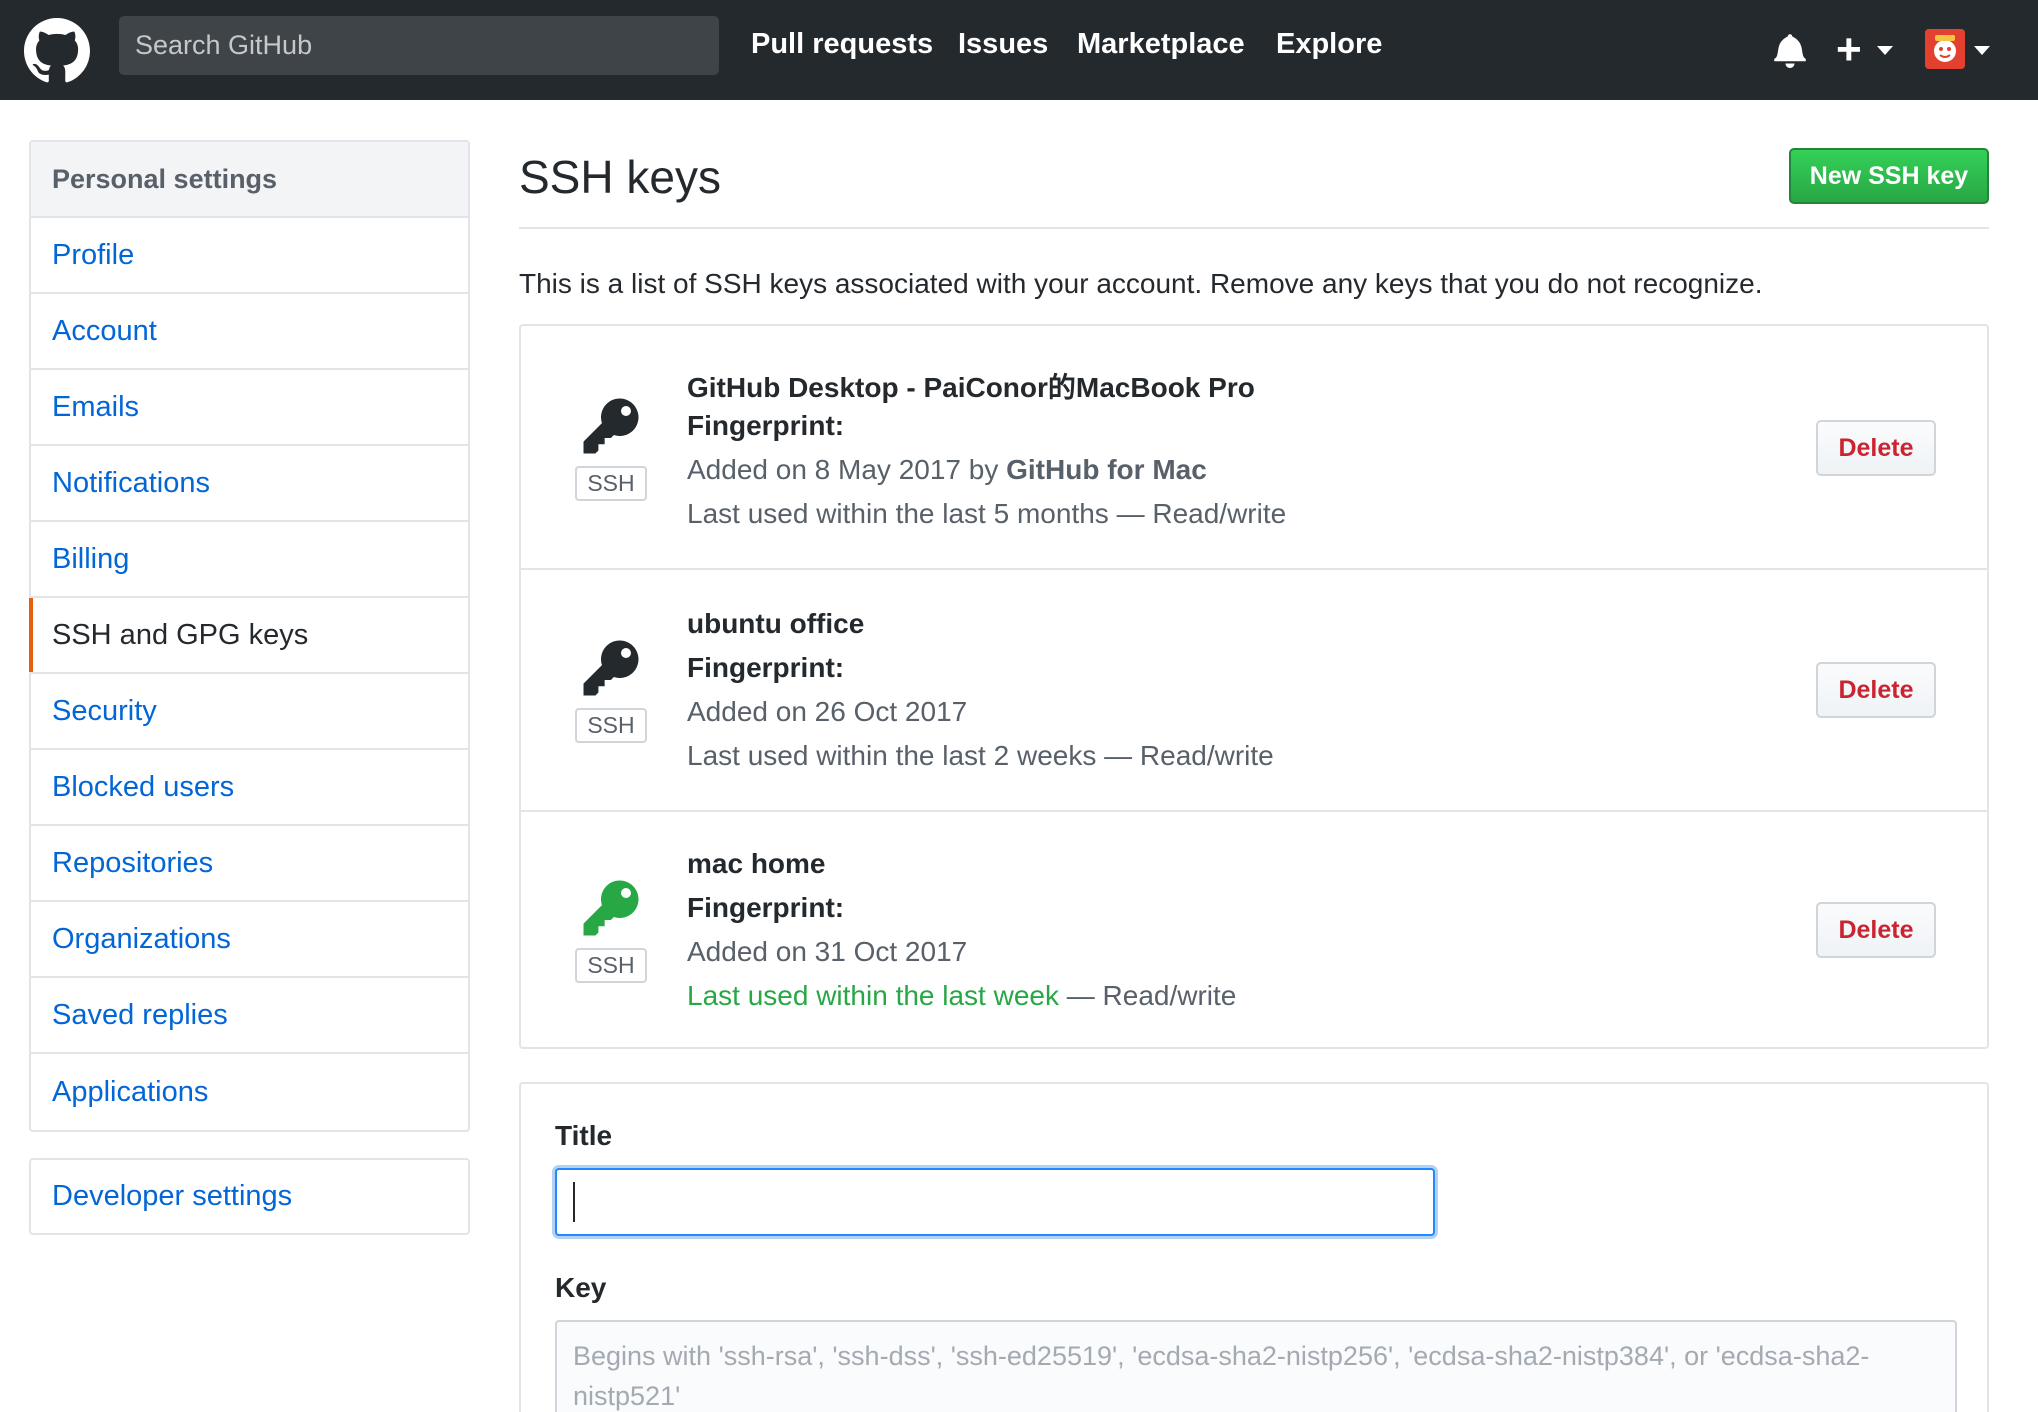 The image size is (2038, 1412). Describe the element at coordinates (995, 1202) in the screenshot. I see `title-input` at that location.